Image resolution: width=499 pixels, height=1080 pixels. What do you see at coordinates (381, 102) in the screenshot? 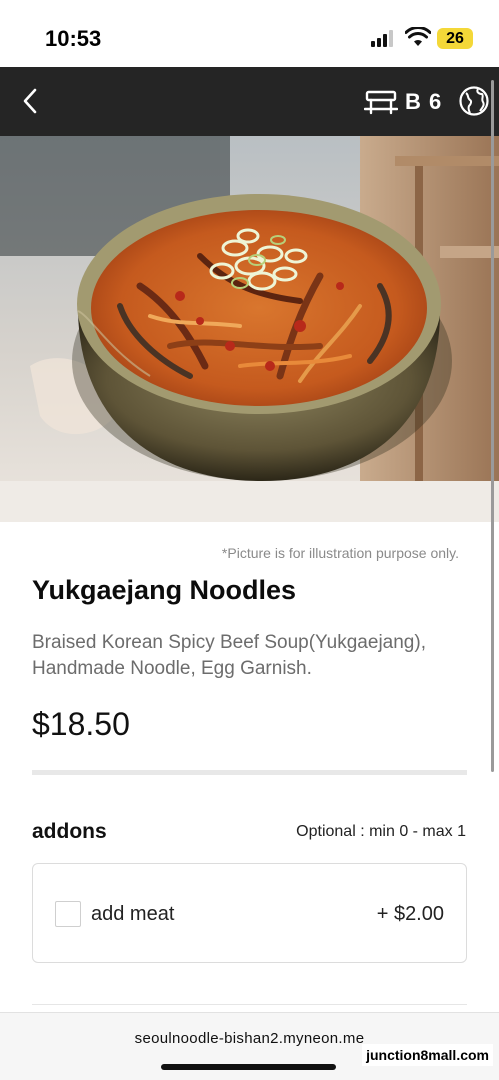
I see `table-icon` at bounding box center [381, 102].